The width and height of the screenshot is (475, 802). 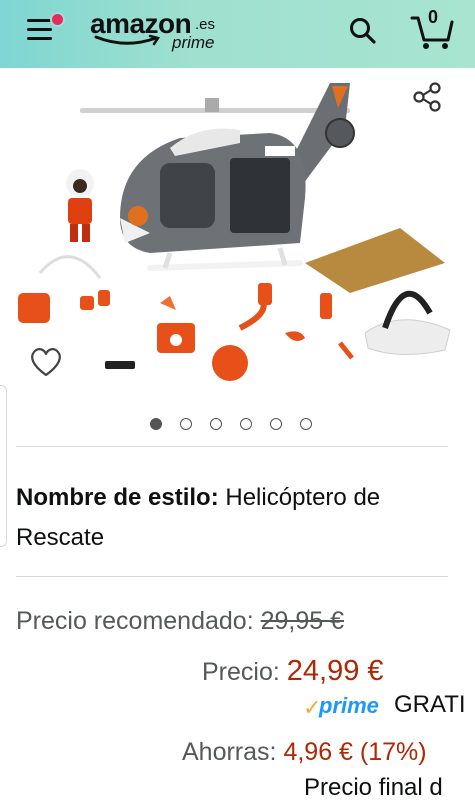 I want to click on style-label: Nombre de estilo:, so click(x=117, y=497).